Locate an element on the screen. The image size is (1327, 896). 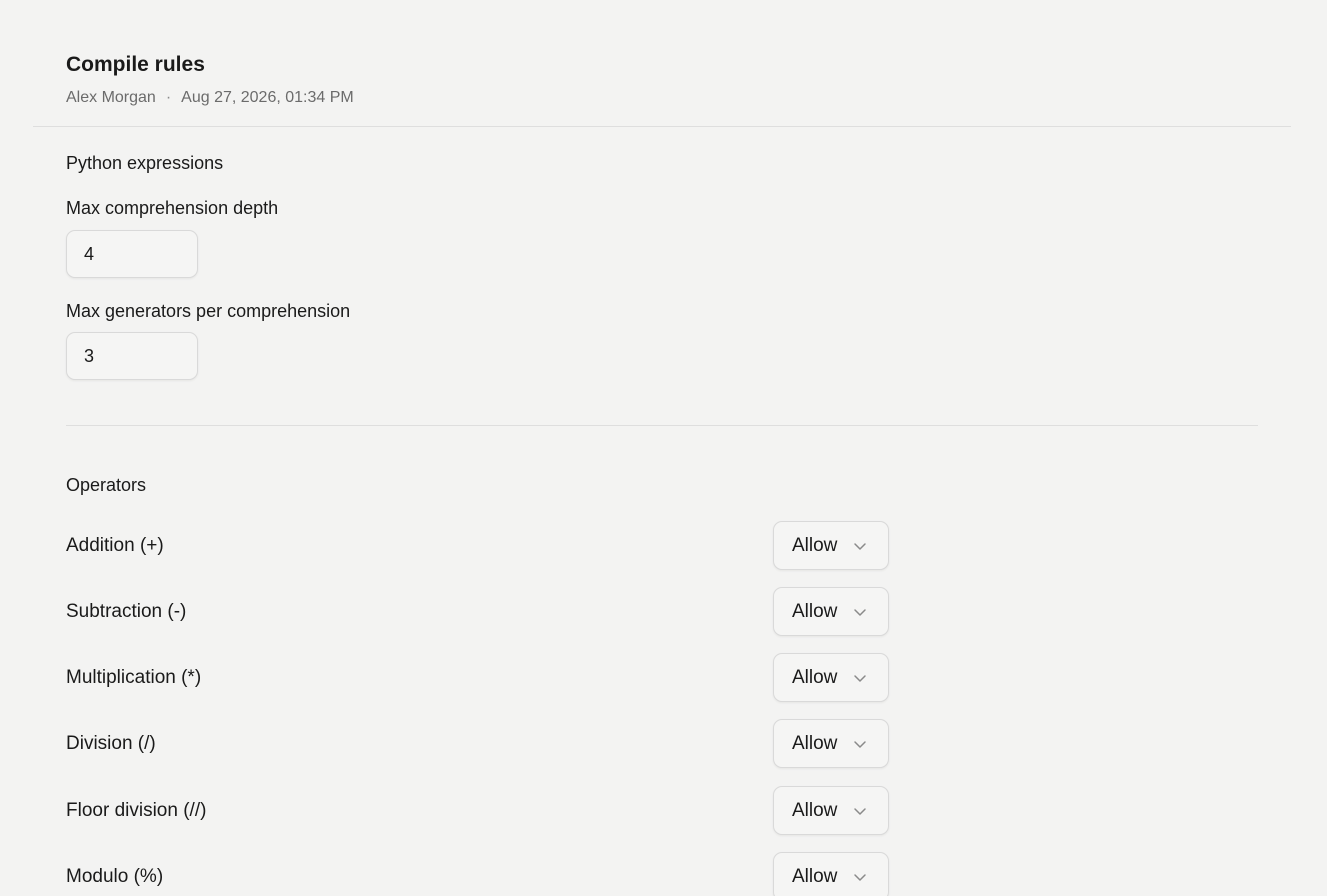
header-divider is located at coordinates (662, 126).